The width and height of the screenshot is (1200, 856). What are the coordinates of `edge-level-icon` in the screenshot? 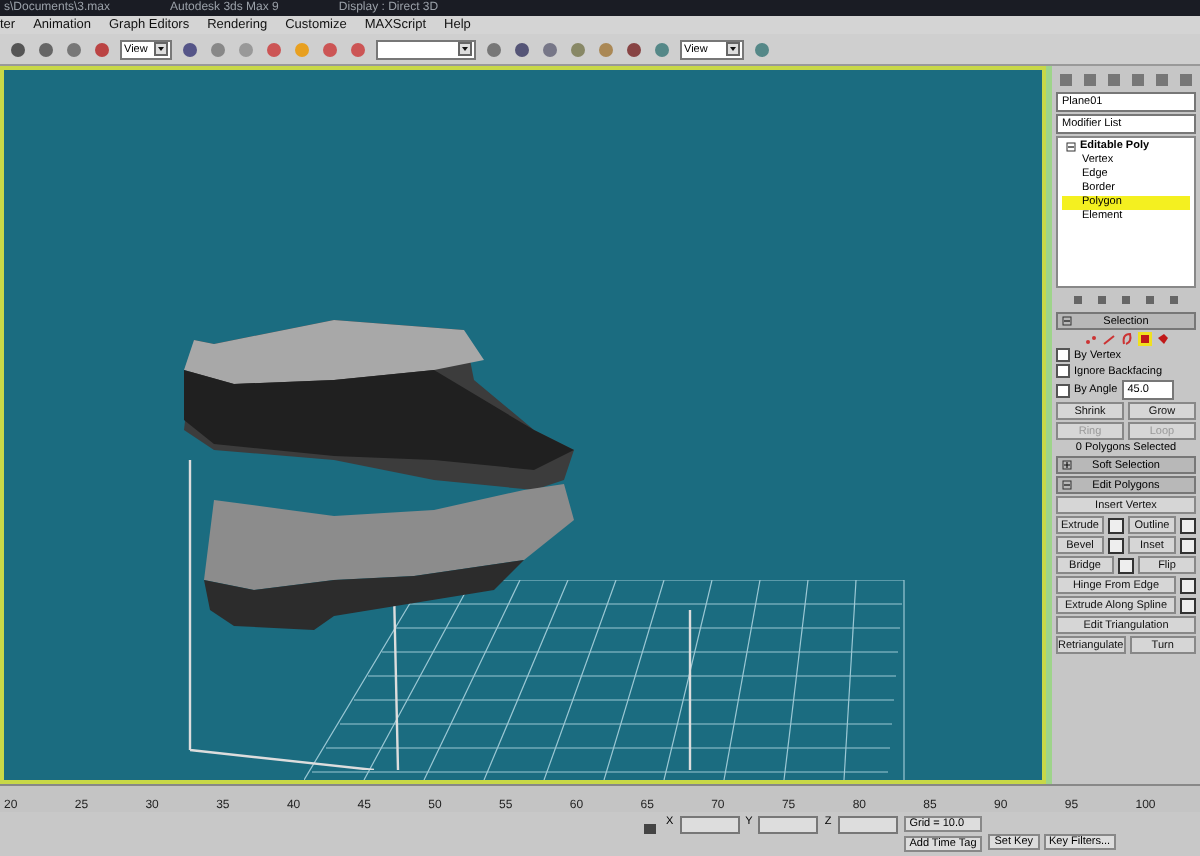 It's located at (1108, 339).